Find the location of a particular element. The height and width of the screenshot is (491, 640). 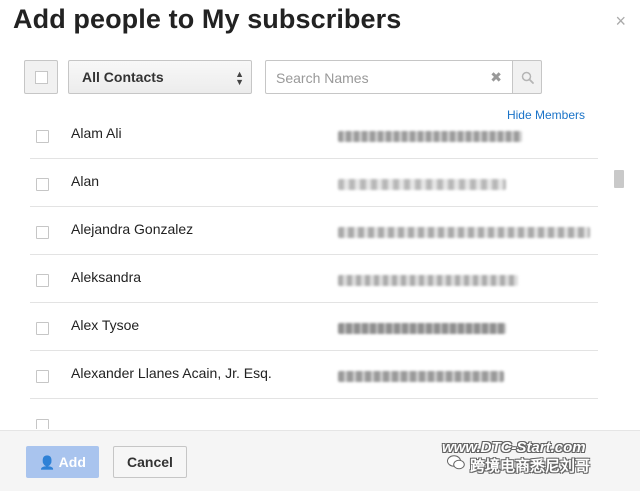

add-button-label: Add is located at coordinates (72, 462).